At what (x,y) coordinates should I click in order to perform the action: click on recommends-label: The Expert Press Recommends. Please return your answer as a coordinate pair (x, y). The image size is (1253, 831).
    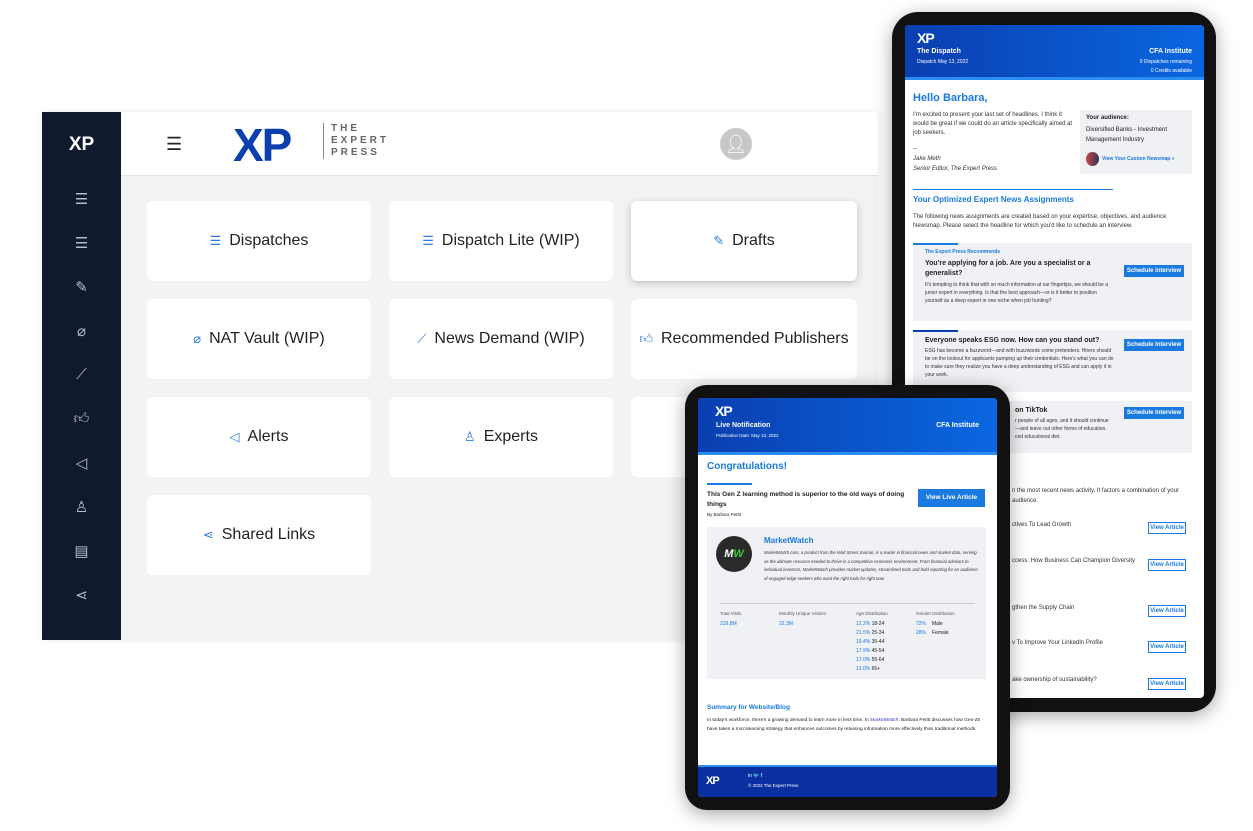
    Looking at the image, I should click on (963, 252).